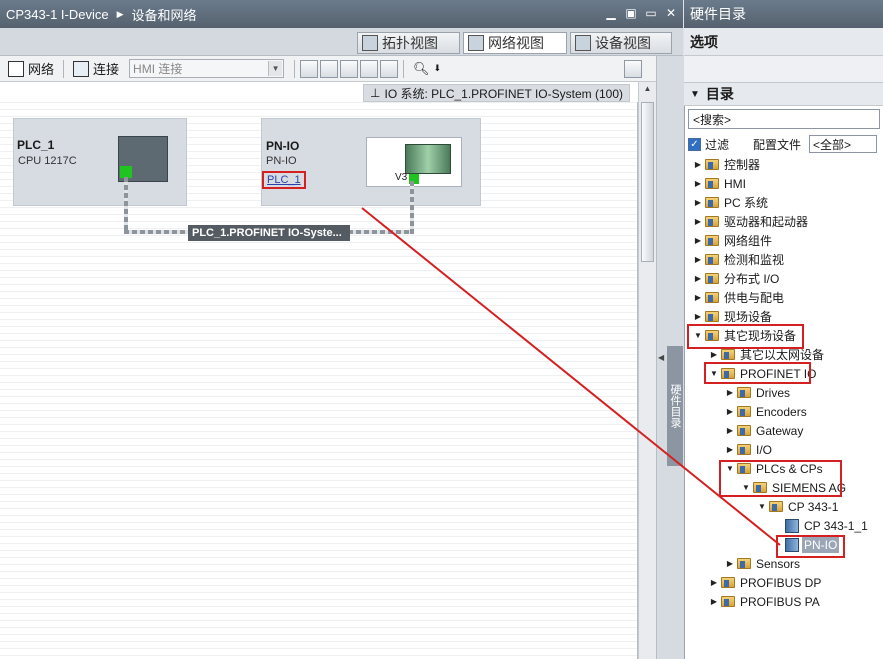  What do you see at coordinates (611, 13) in the screenshot?
I see `minimize-icon: ▁` at bounding box center [611, 13].